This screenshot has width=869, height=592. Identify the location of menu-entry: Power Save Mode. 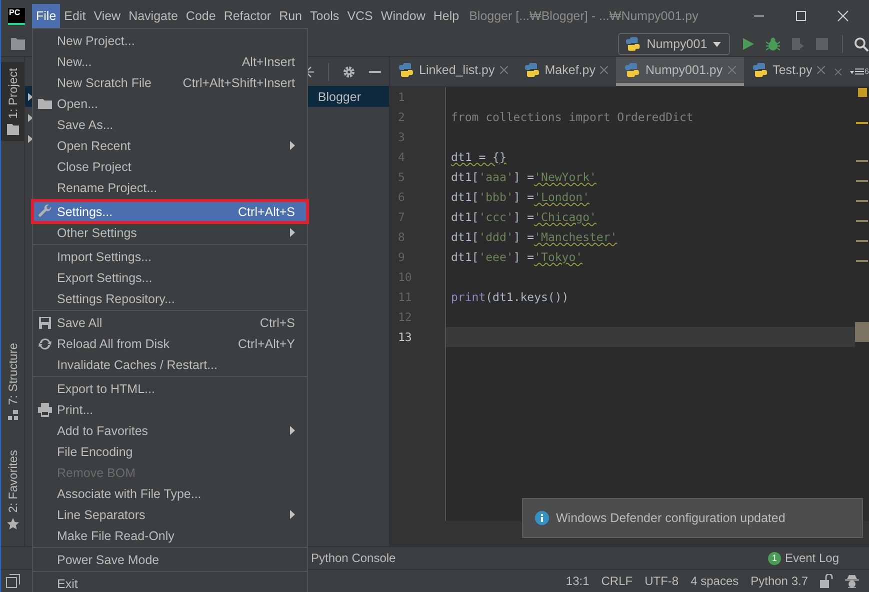
(170, 559).